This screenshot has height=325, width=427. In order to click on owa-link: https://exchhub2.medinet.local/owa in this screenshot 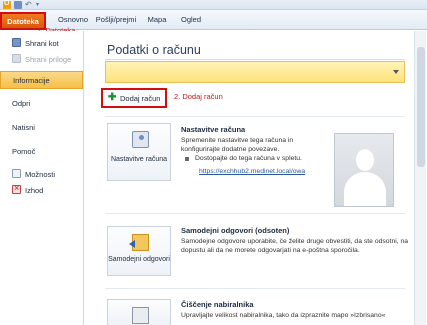, I will do `click(252, 171)`.